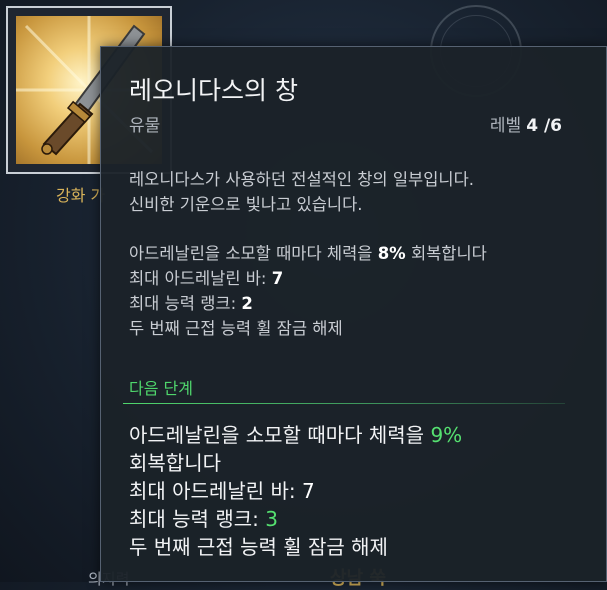 The image size is (607, 590). What do you see at coordinates (213, 90) in the screenshot?
I see `tooltip-title: 레오니다스의 창` at bounding box center [213, 90].